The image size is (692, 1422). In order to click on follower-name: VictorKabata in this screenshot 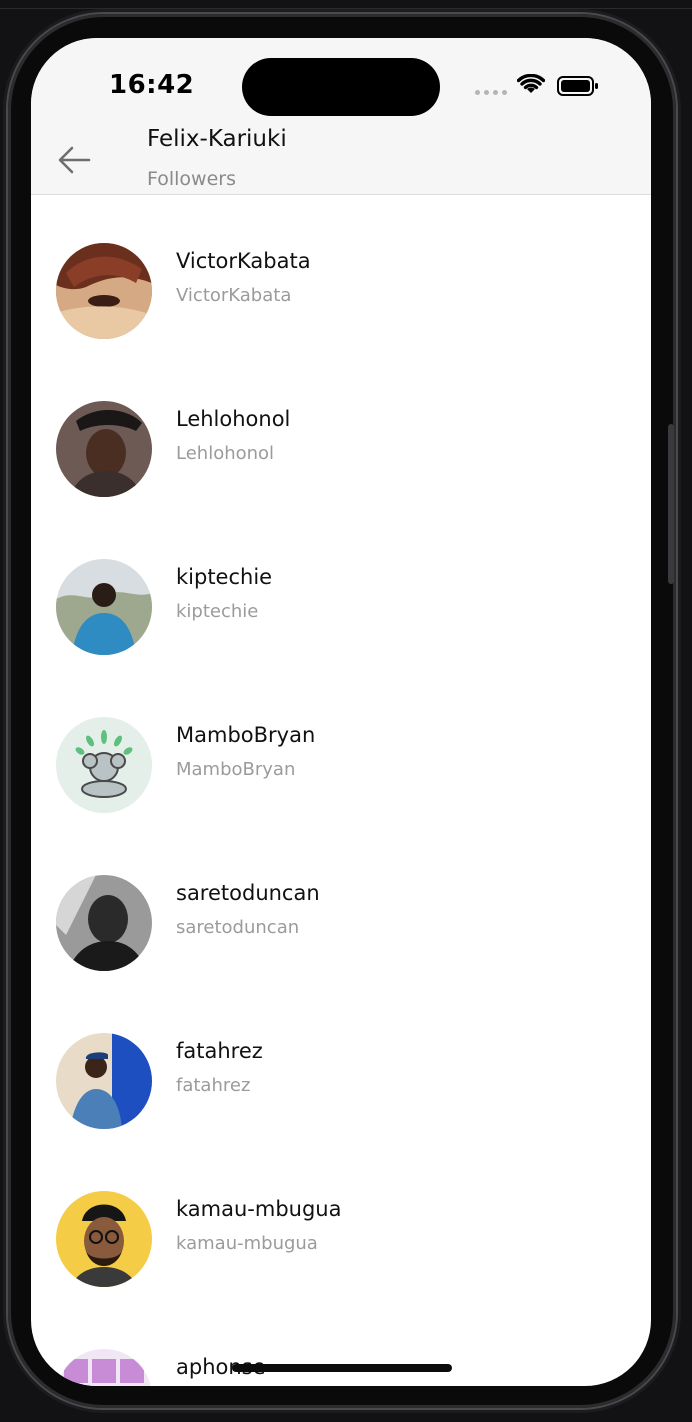, I will do `click(243, 261)`.